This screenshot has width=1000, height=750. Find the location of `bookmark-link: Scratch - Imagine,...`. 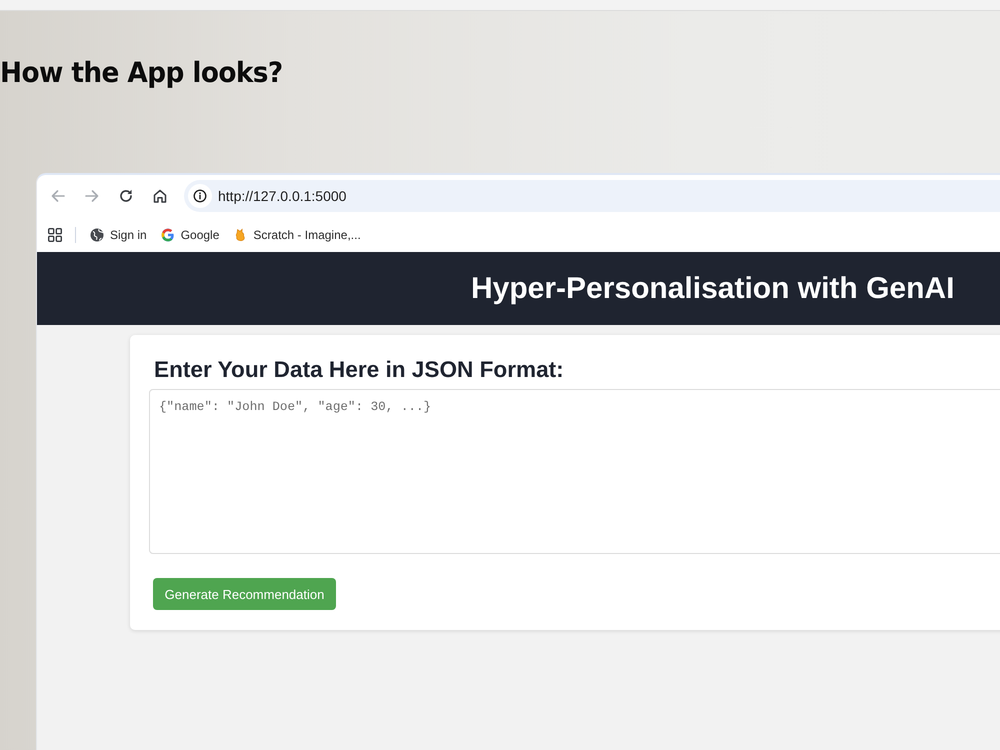

bookmark-link: Scratch - Imagine,... is located at coordinates (297, 235).